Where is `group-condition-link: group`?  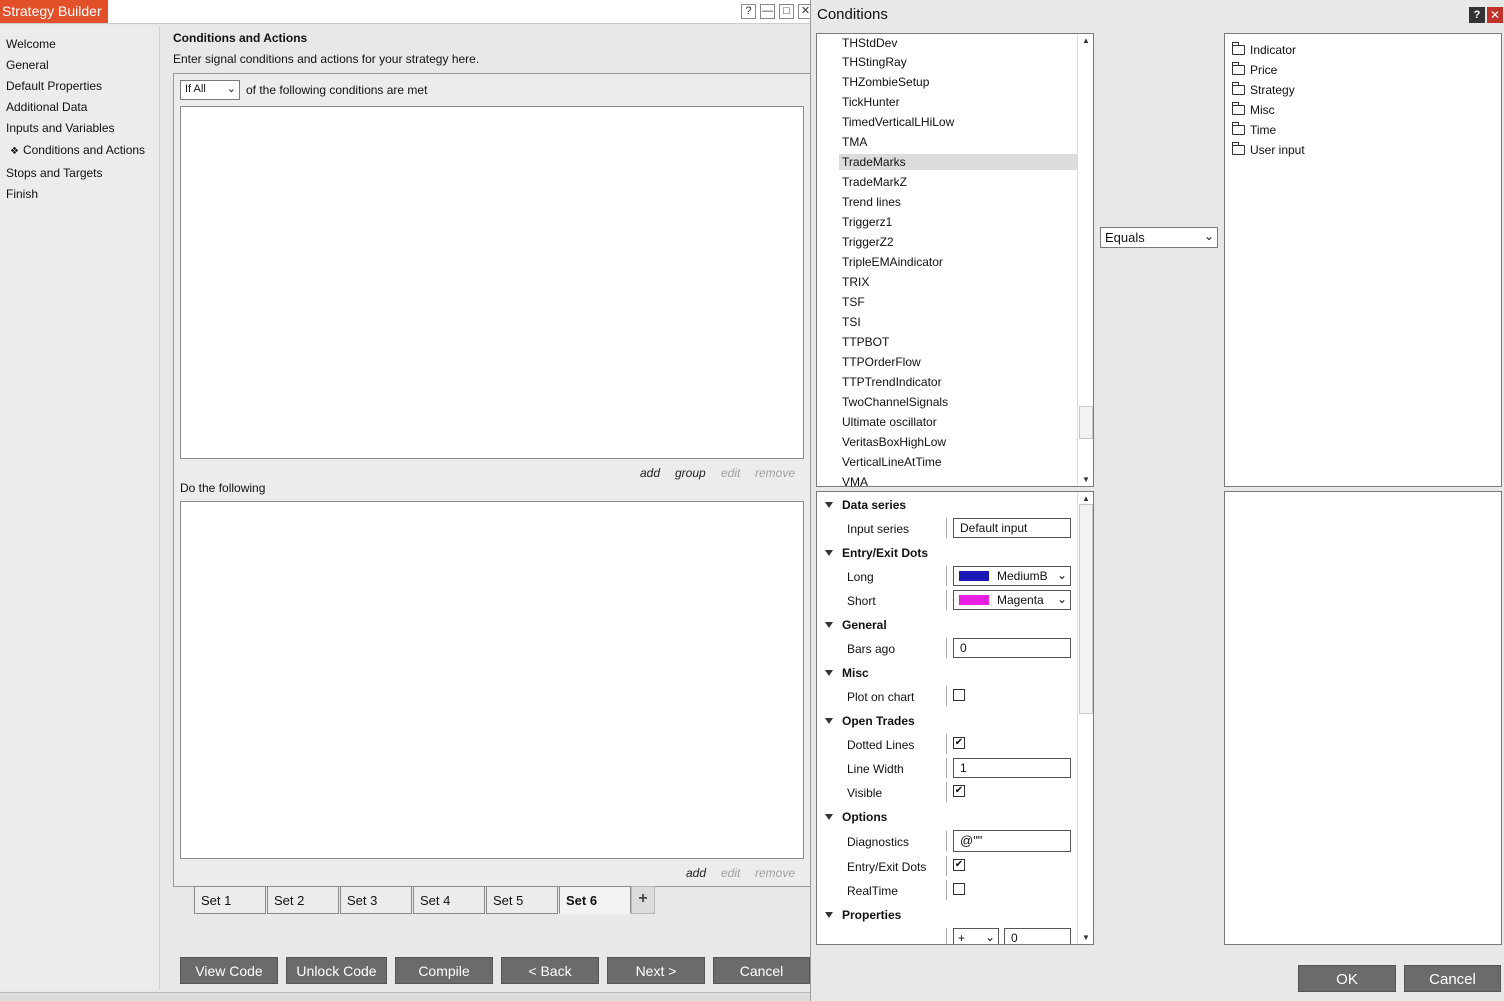 group-condition-link: group is located at coordinates (690, 473).